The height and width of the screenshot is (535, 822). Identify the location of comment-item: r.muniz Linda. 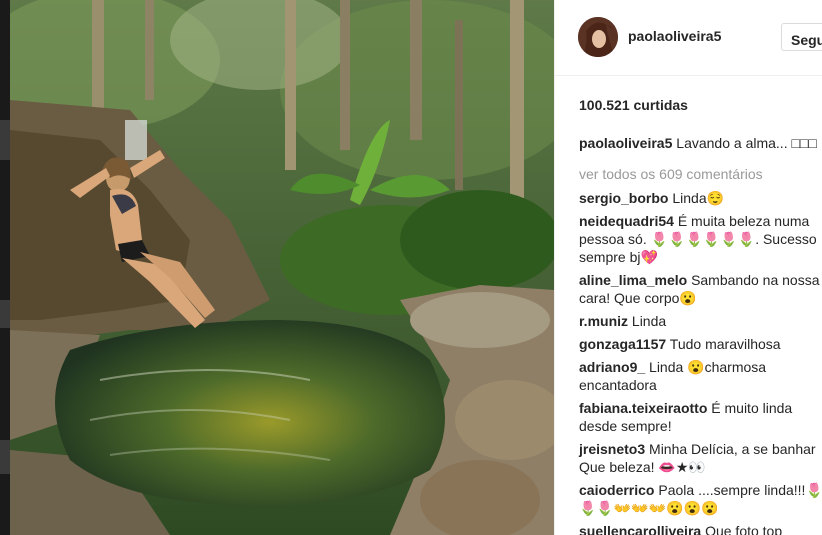
(700, 321).